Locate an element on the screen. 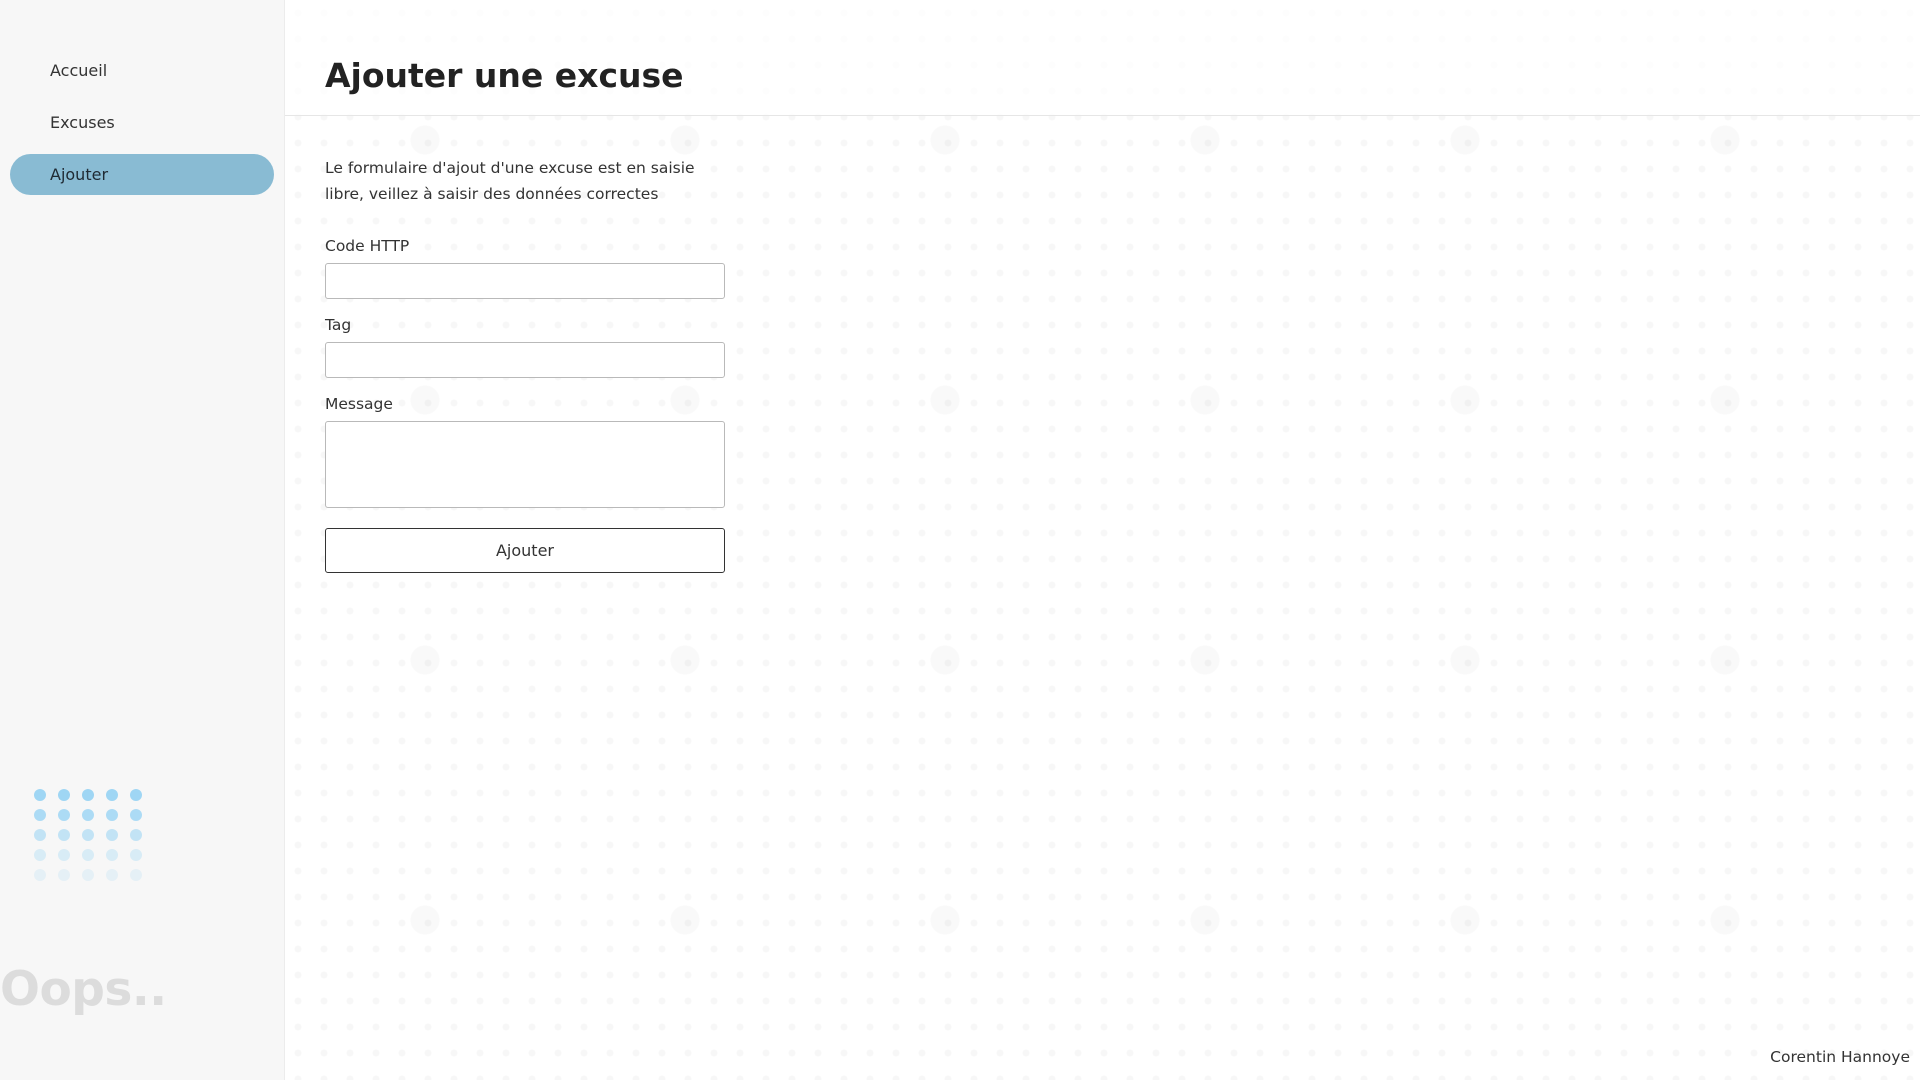 The height and width of the screenshot is (1080, 1920). sidebar-item-label: Ajouter is located at coordinates (79, 174).